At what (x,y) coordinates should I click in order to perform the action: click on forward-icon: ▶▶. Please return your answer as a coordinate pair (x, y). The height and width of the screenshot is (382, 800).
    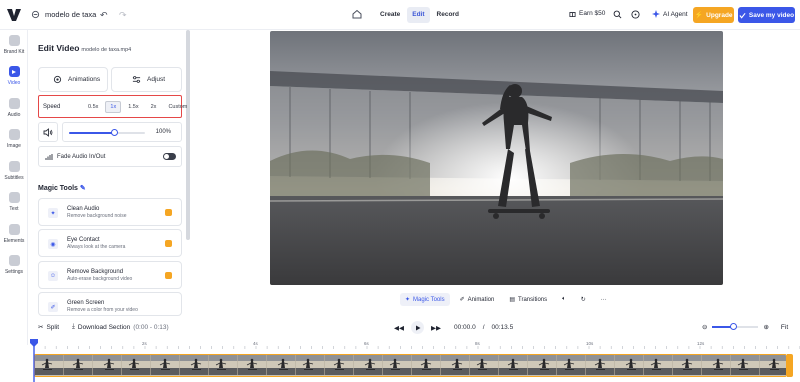
    Looking at the image, I should click on (436, 328).